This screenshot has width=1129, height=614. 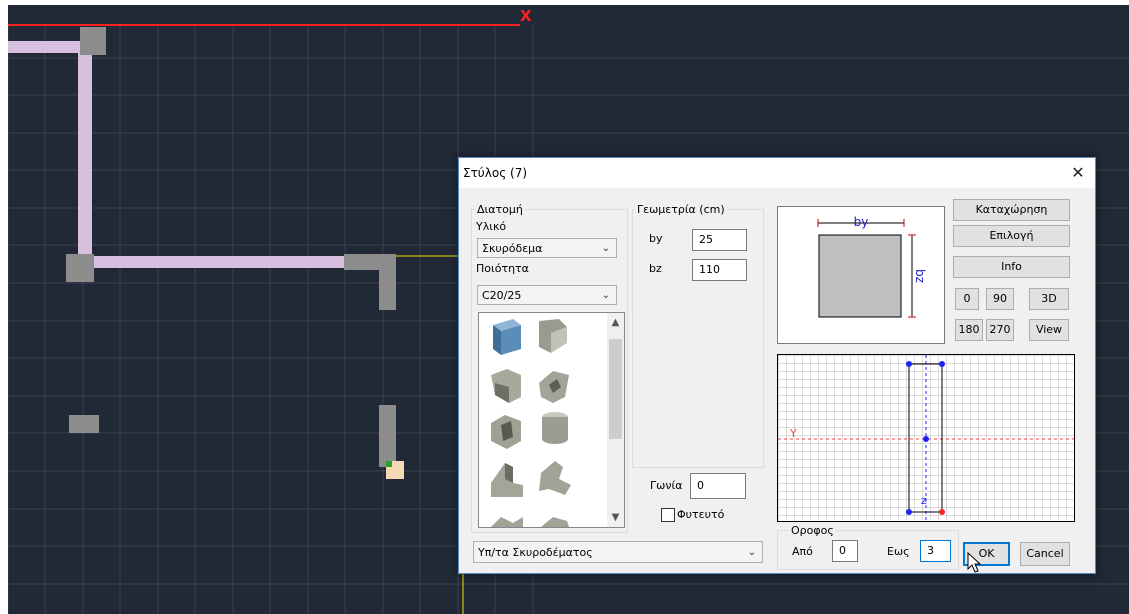 I want to click on section-shape-list: ▲ ▼, so click(x=551, y=420).